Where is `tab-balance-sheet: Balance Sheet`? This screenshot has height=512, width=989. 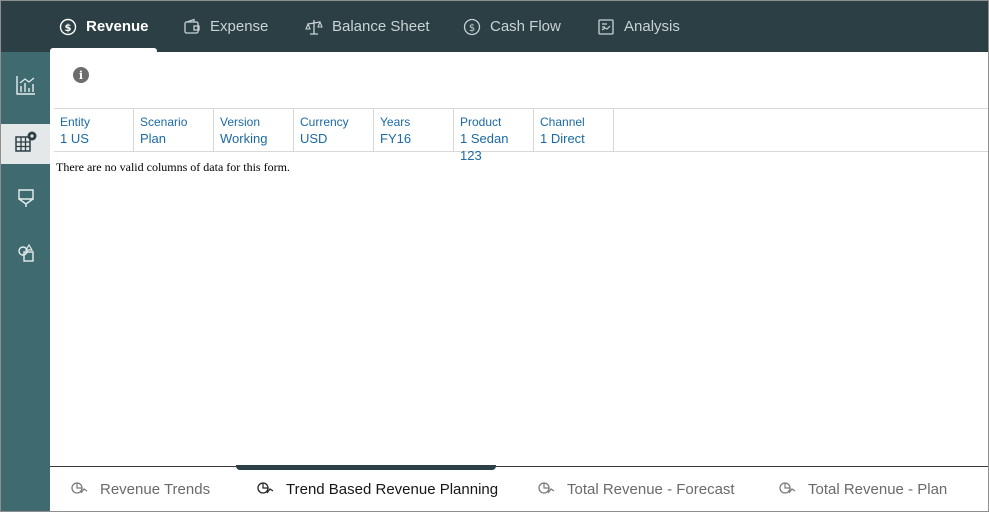 tab-balance-sheet: Balance Sheet is located at coordinates (367, 26).